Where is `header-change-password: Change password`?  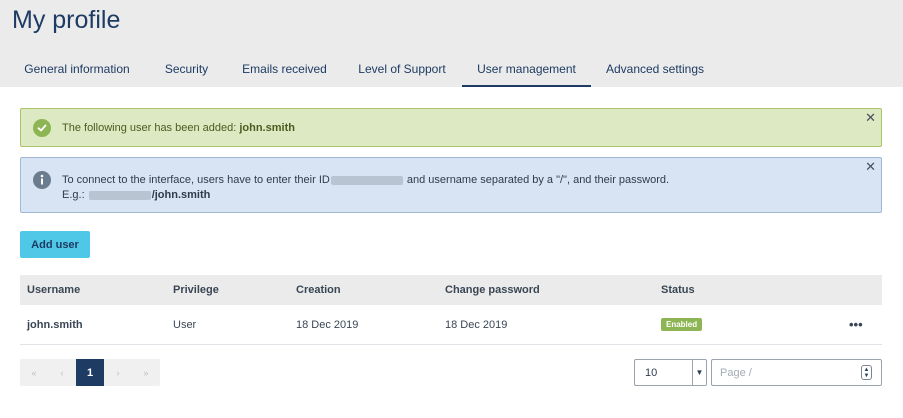 header-change-password: Change password is located at coordinates (492, 290).